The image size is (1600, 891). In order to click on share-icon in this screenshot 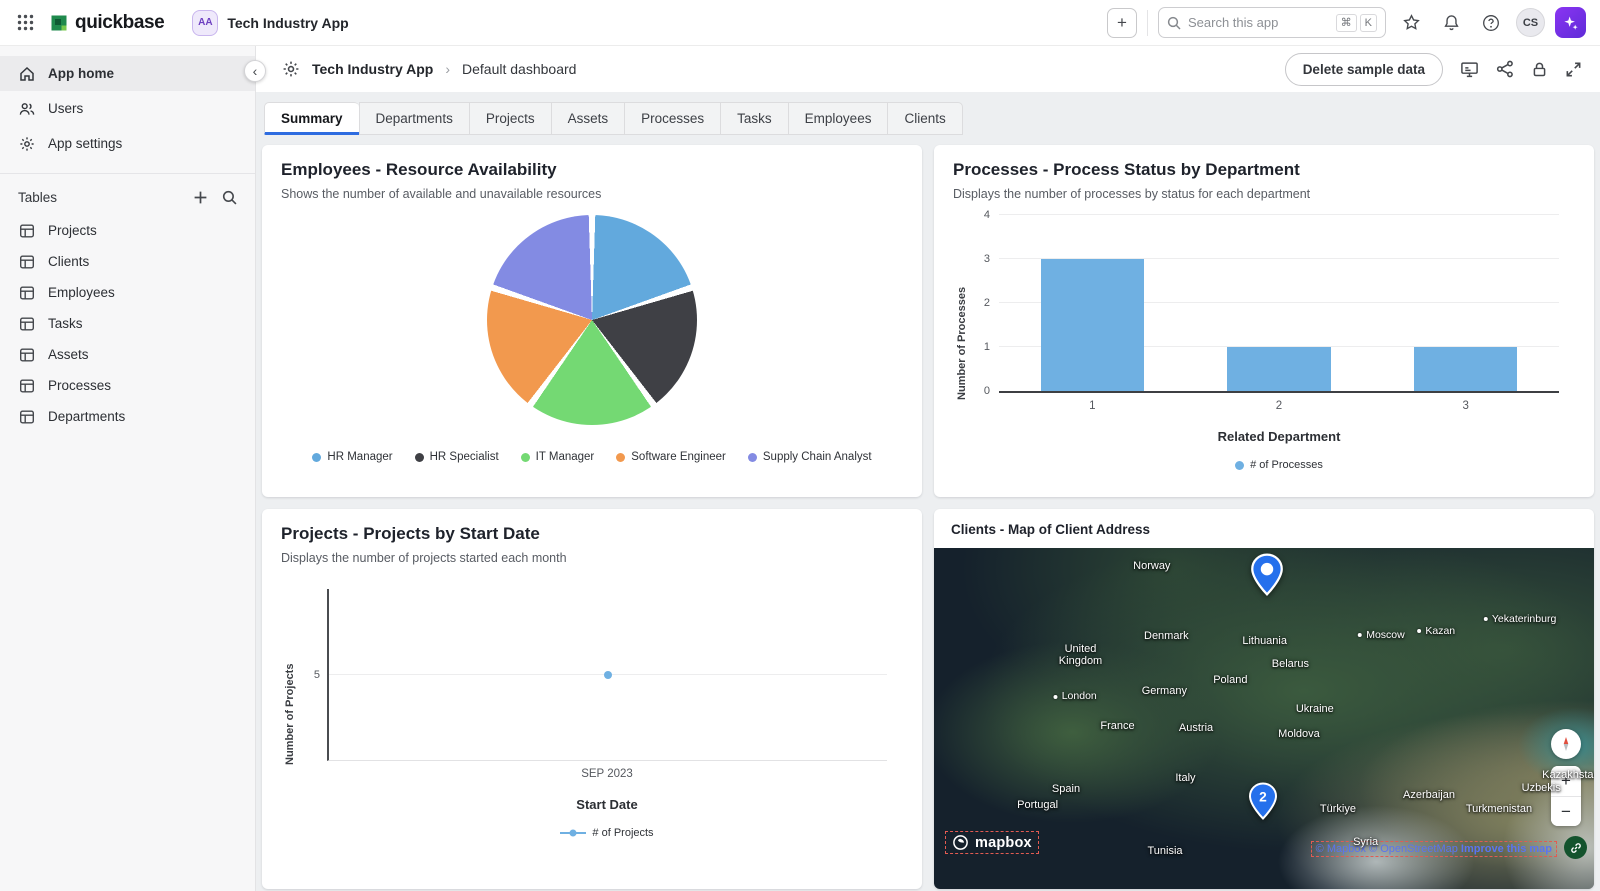, I will do `click(1504, 69)`.